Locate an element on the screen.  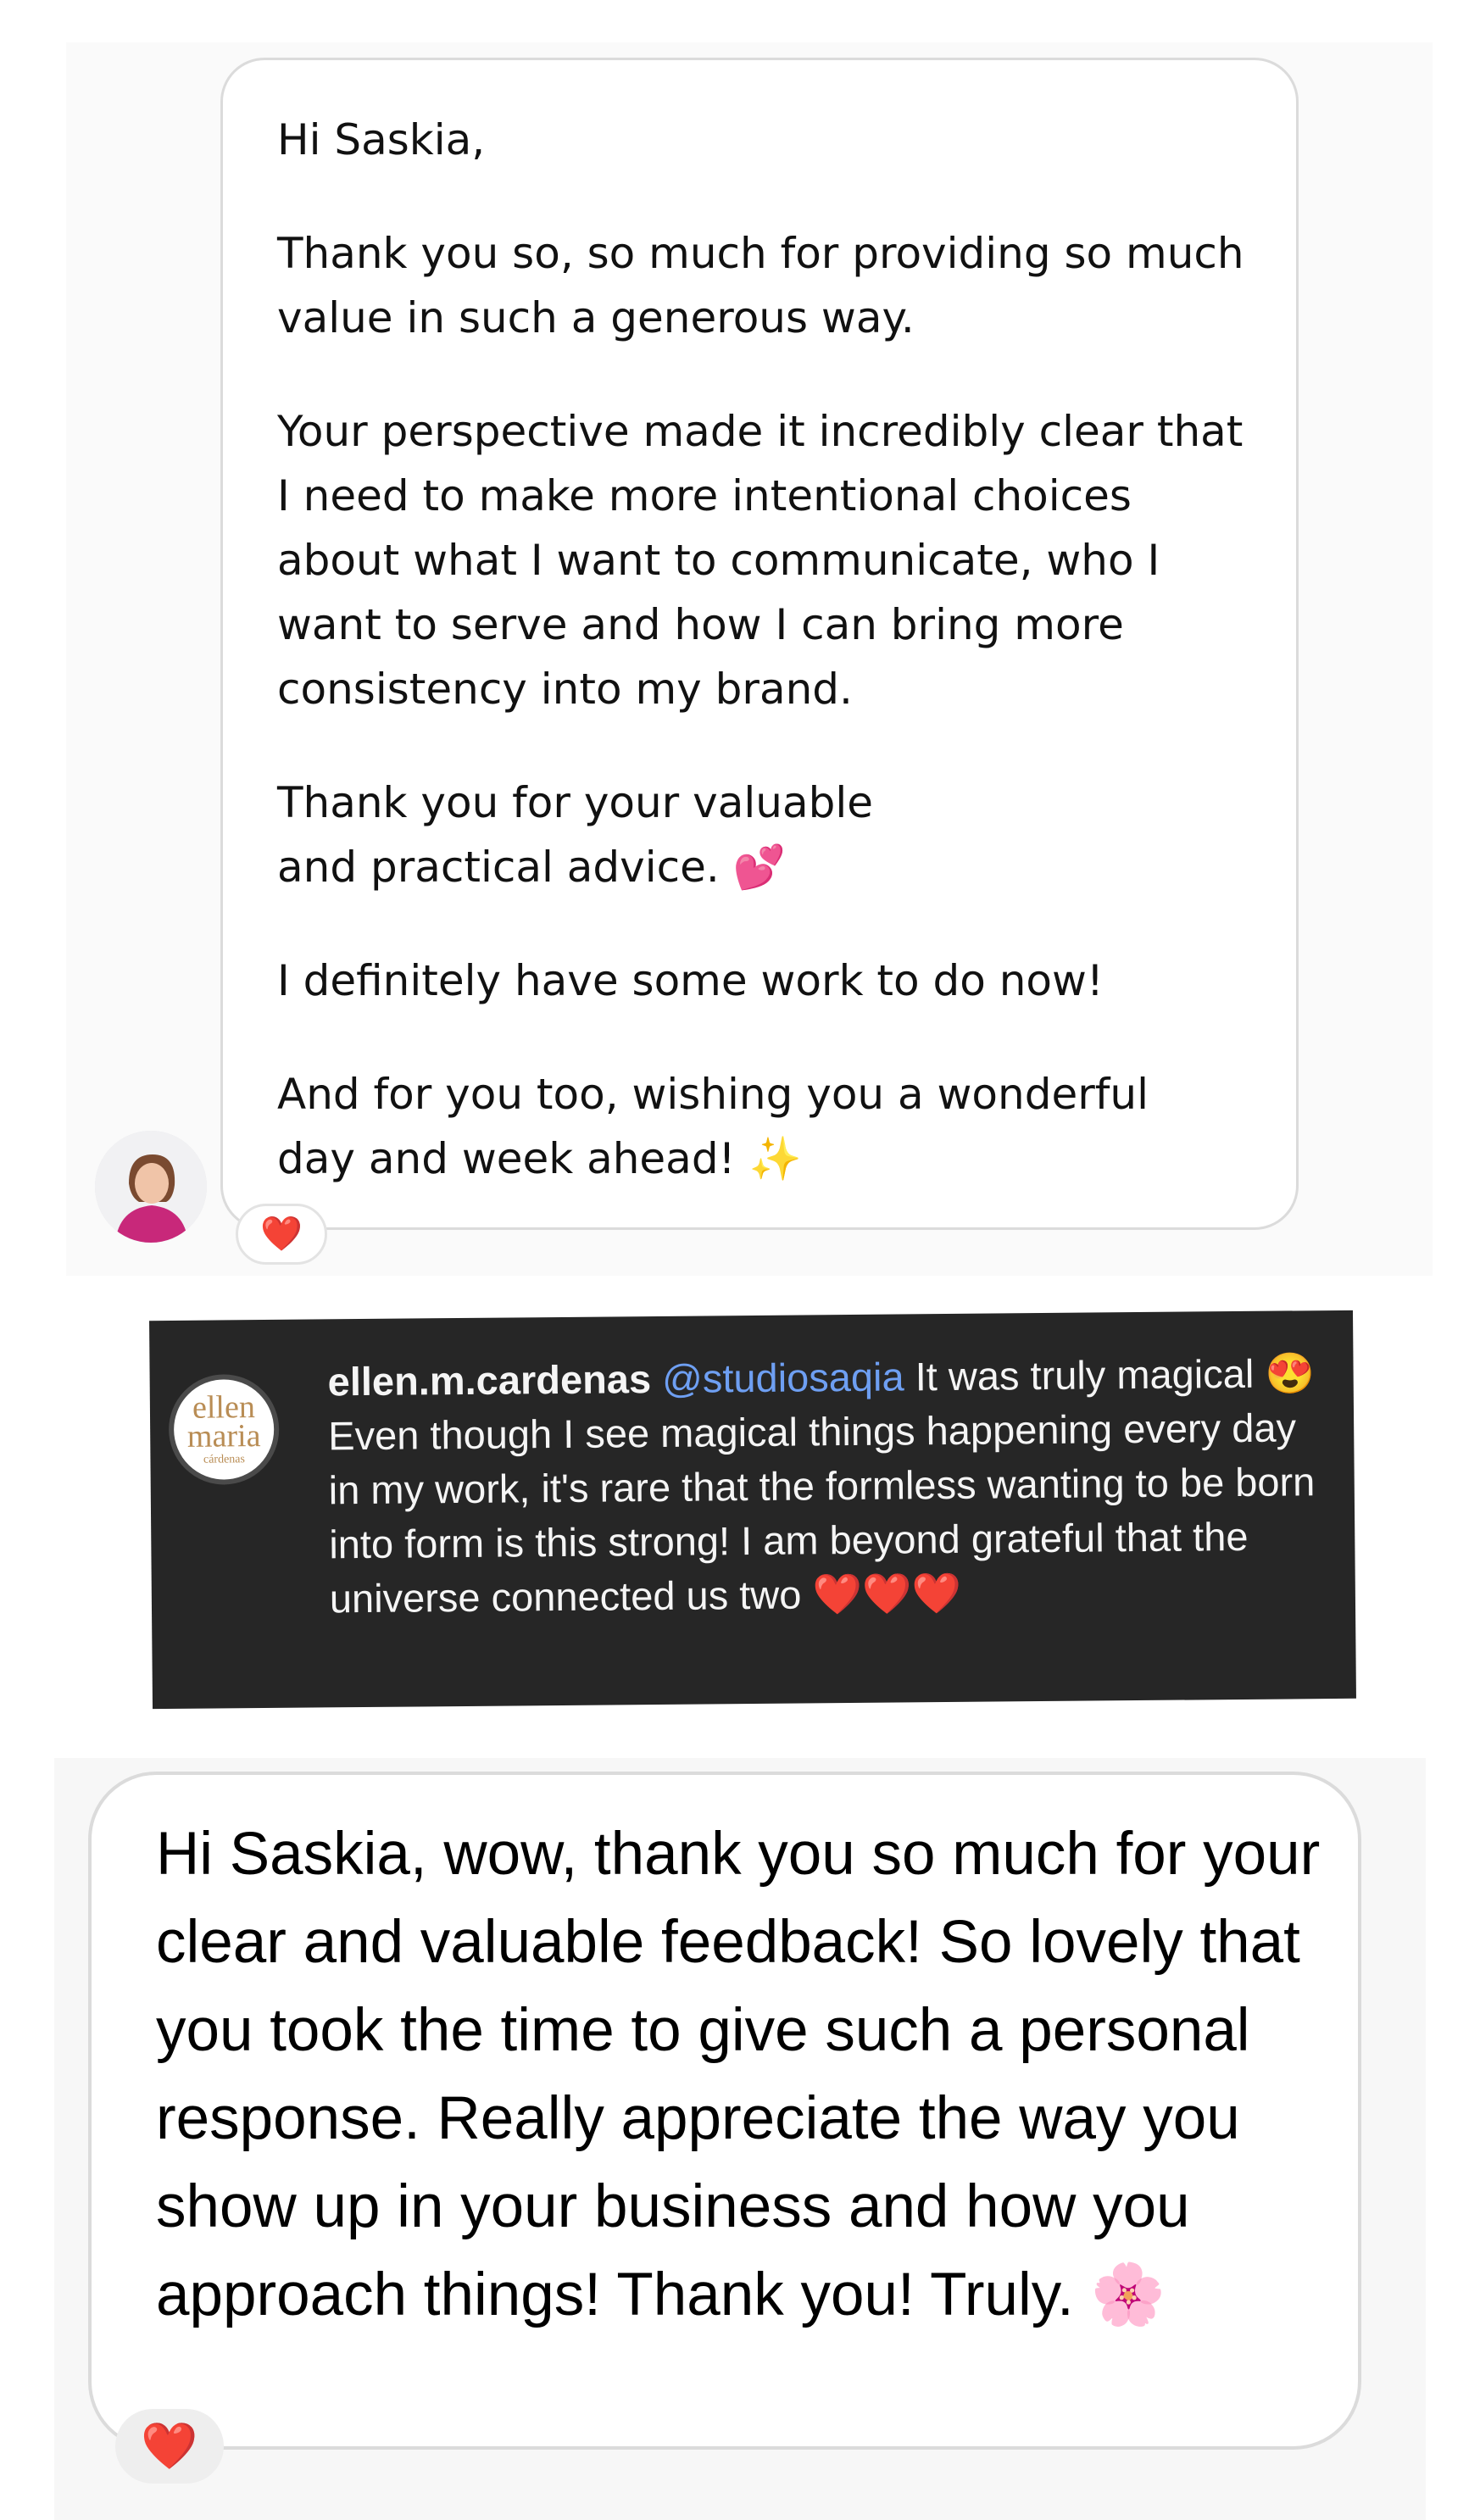
logo-text: cárdenas is located at coordinates (225, 1459).